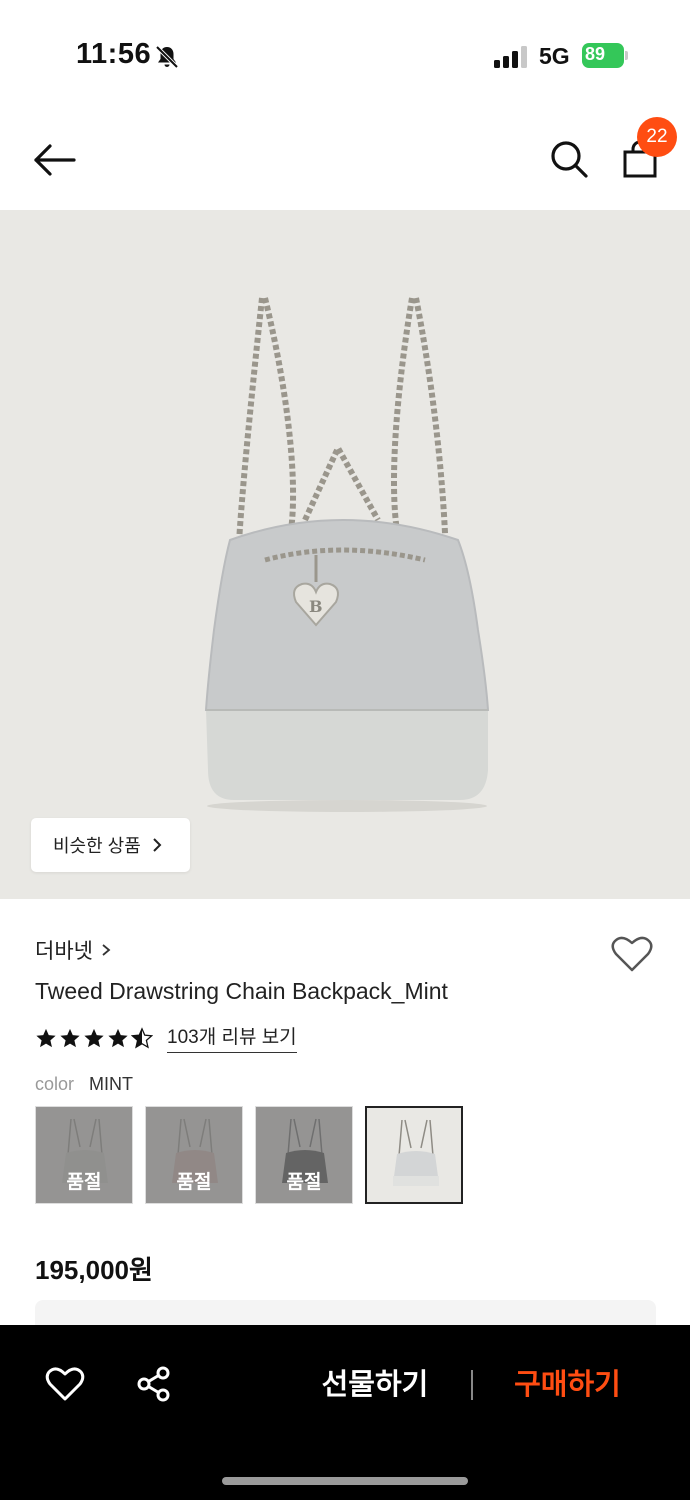 The width and height of the screenshot is (690, 1500). I want to click on brand-link: 더바넷, so click(73, 950).